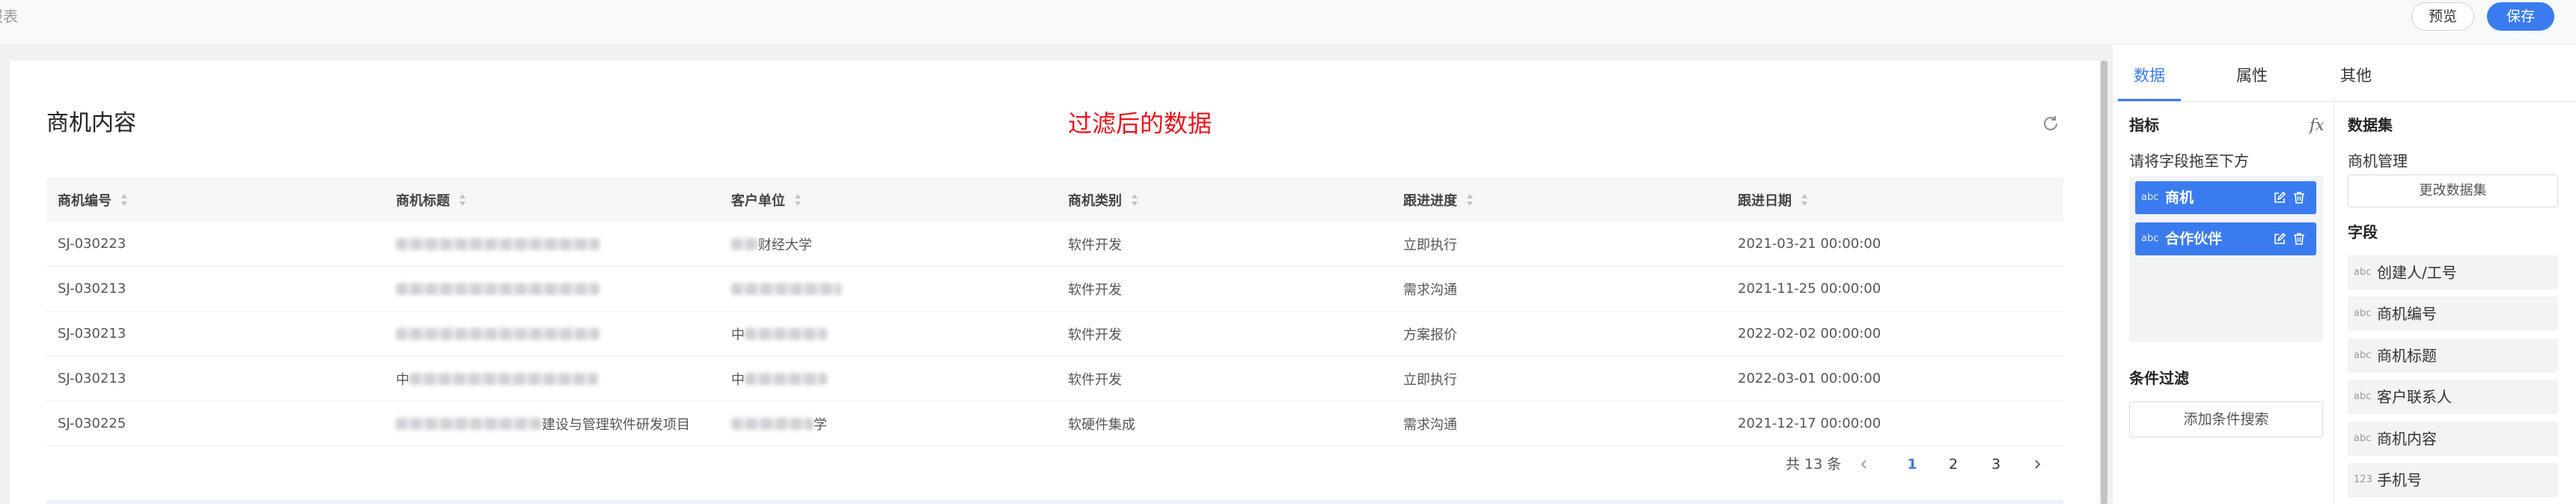 This screenshot has width=2576, height=504. I want to click on cell-date: 2021-03-21 00:00:00, so click(1809, 244).